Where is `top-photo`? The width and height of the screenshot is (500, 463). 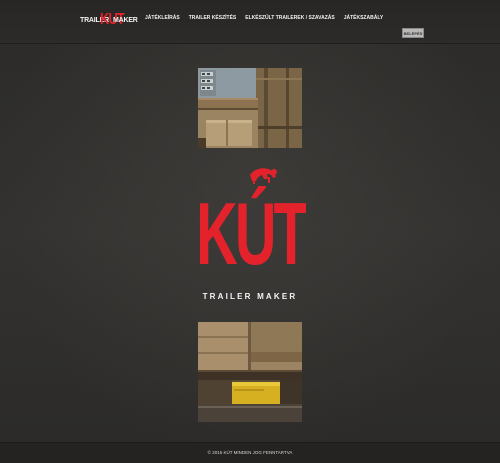 top-photo is located at coordinates (250, 108).